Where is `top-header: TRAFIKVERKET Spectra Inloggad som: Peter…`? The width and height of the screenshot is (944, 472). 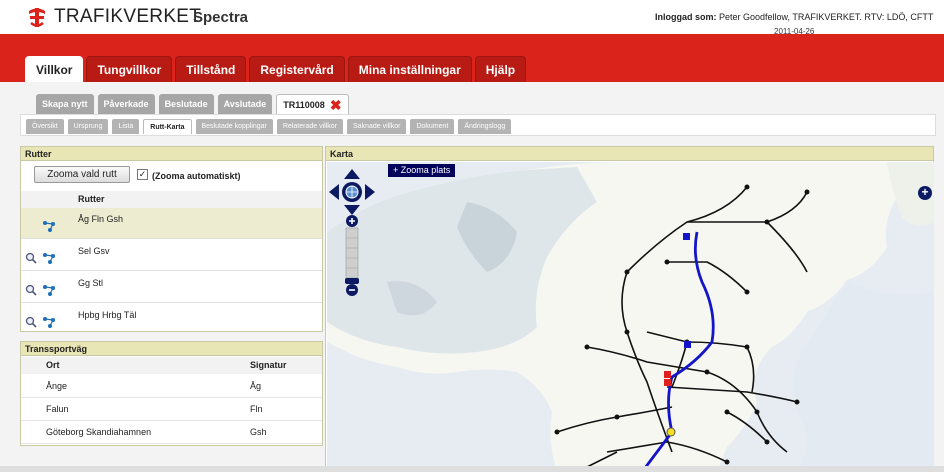 top-header: TRAFIKVERKET Spectra Inloggad som: Peter… is located at coordinates (472, 18).